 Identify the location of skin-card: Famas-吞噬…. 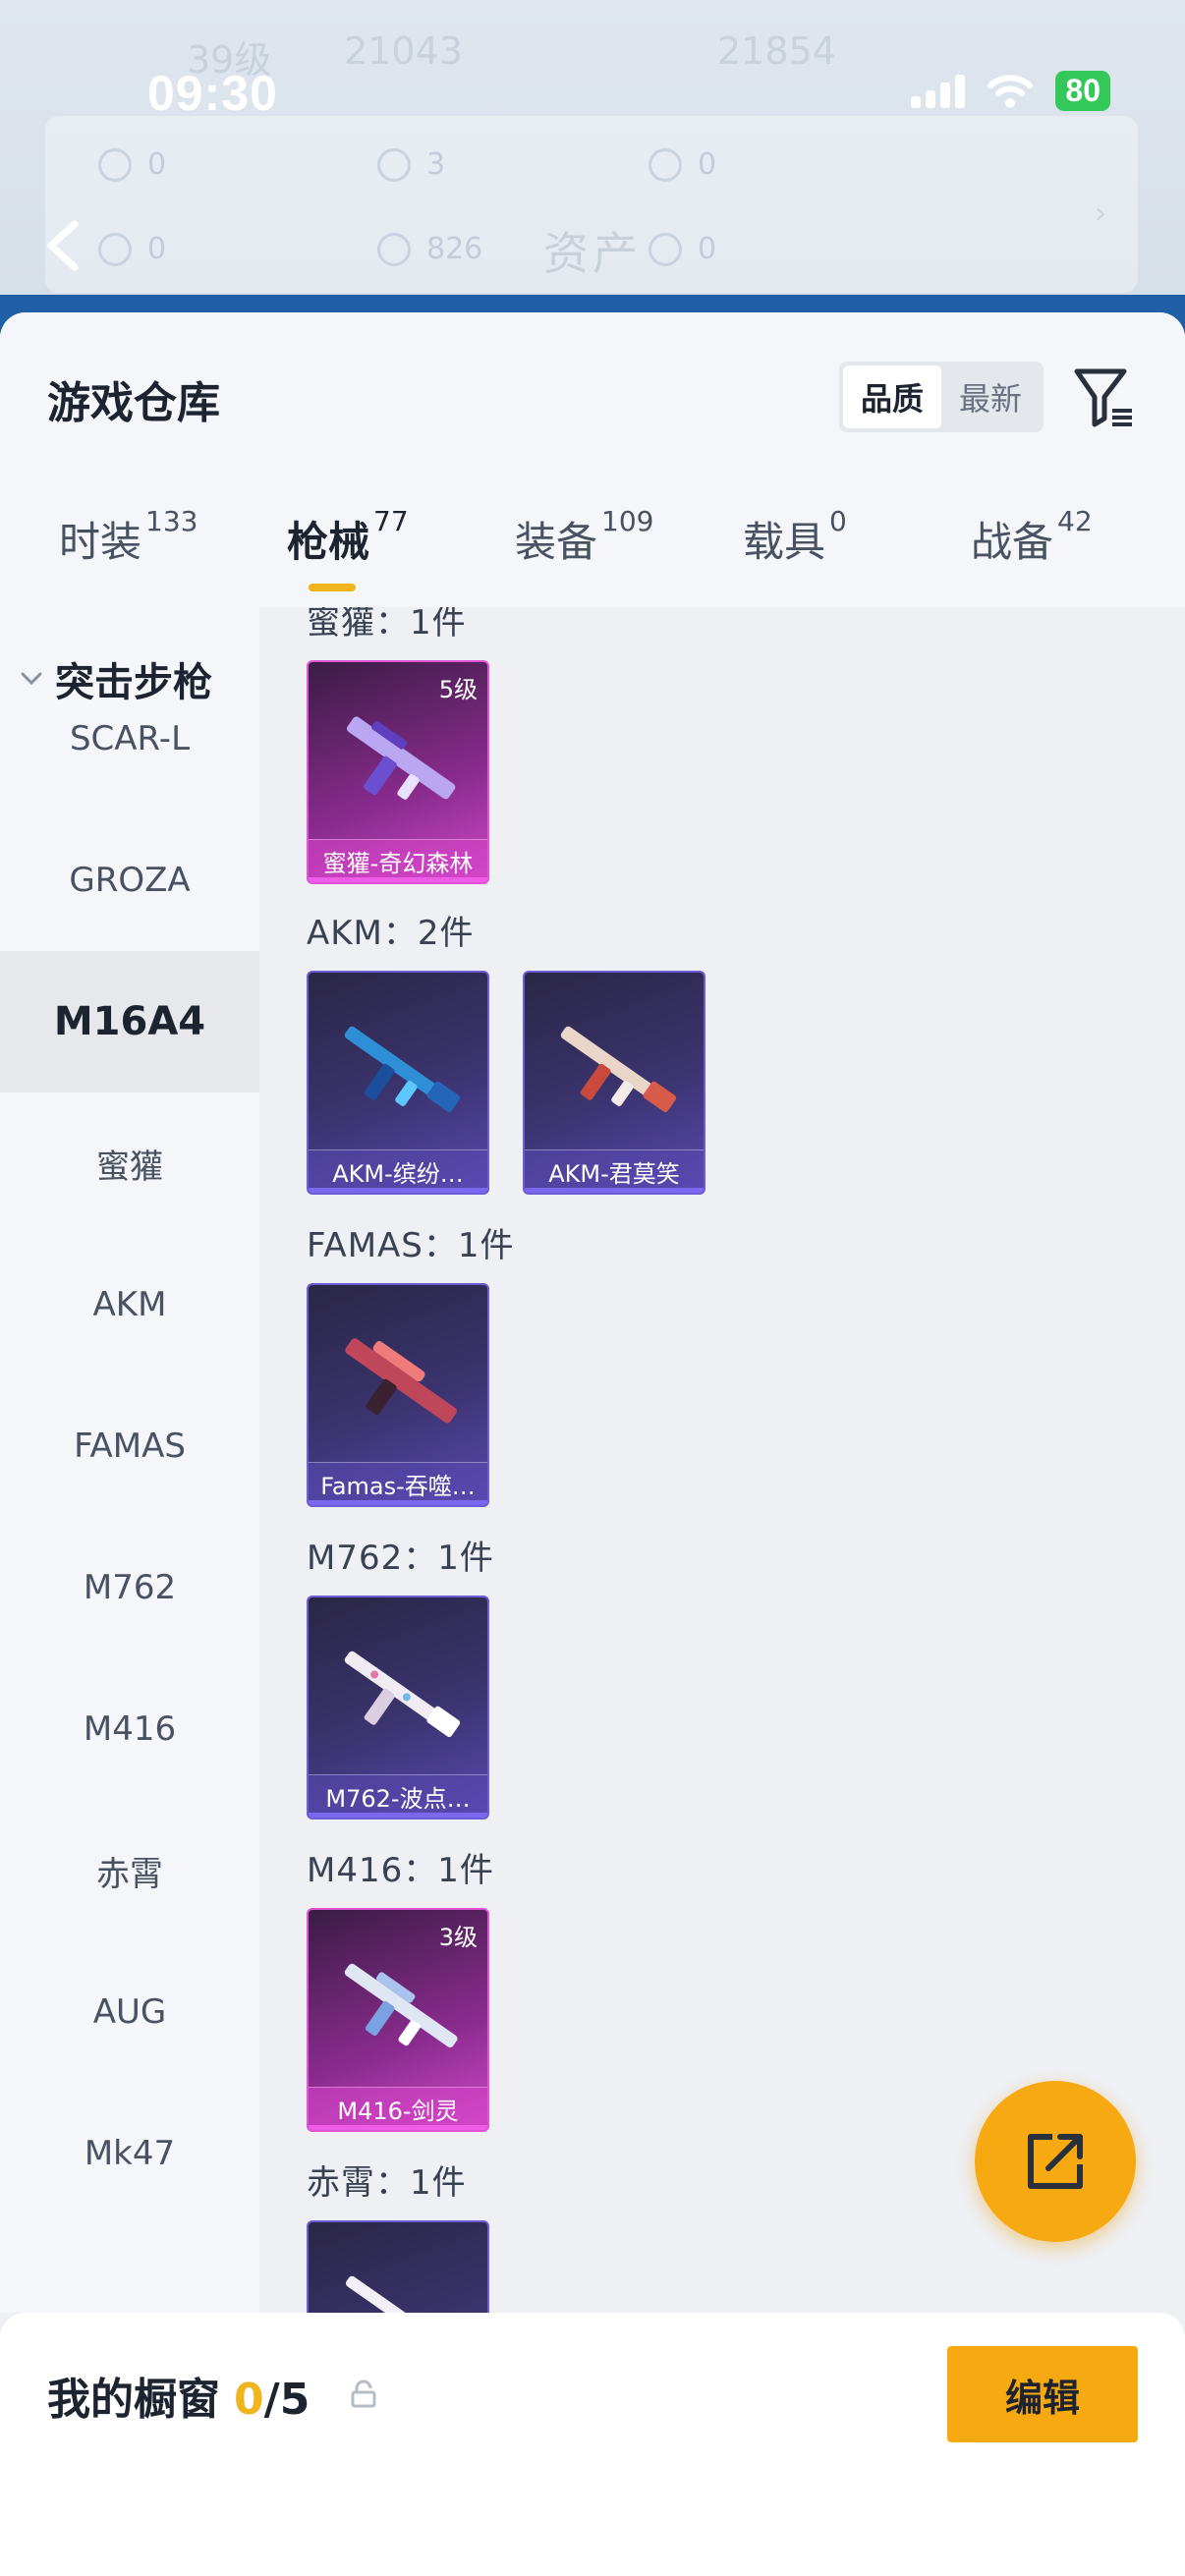
(398, 1395).